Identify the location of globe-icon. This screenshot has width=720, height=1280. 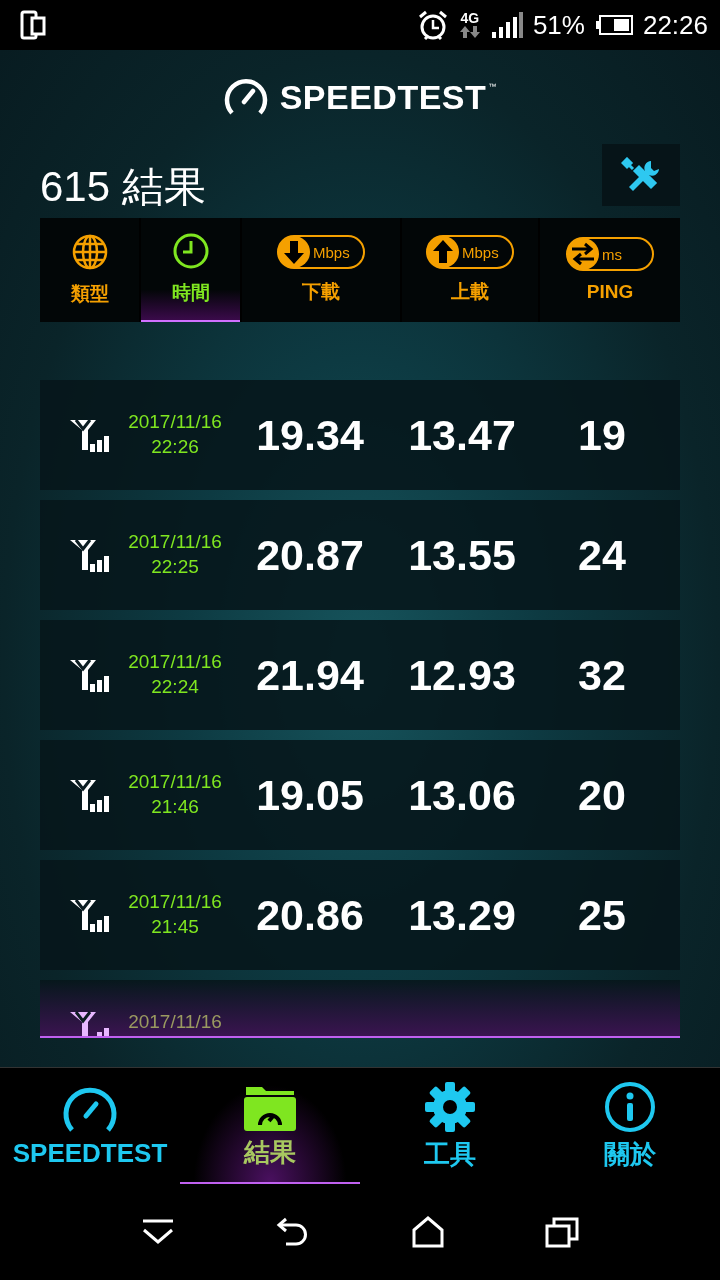
(89, 252).